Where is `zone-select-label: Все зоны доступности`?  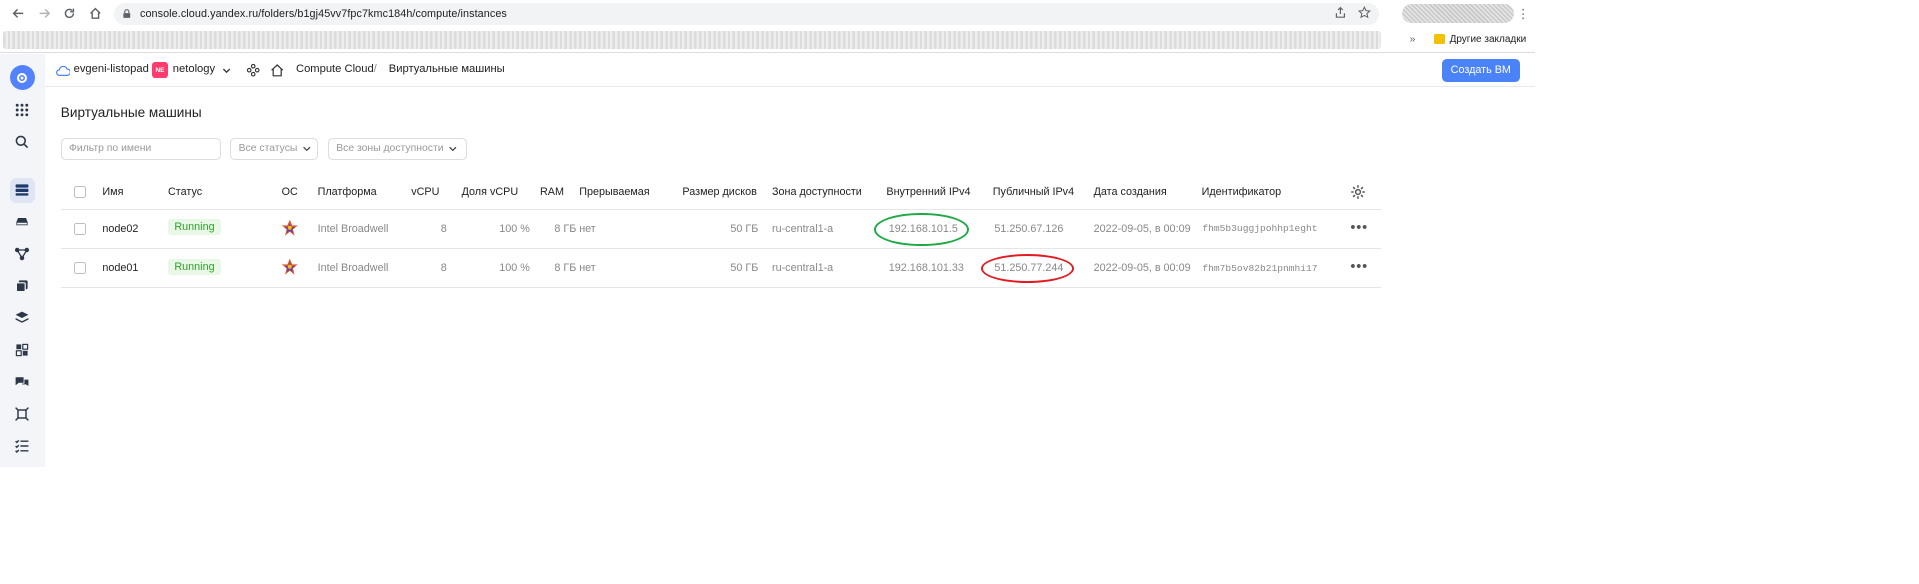
zone-select-label: Все зоны доступности is located at coordinates (390, 149).